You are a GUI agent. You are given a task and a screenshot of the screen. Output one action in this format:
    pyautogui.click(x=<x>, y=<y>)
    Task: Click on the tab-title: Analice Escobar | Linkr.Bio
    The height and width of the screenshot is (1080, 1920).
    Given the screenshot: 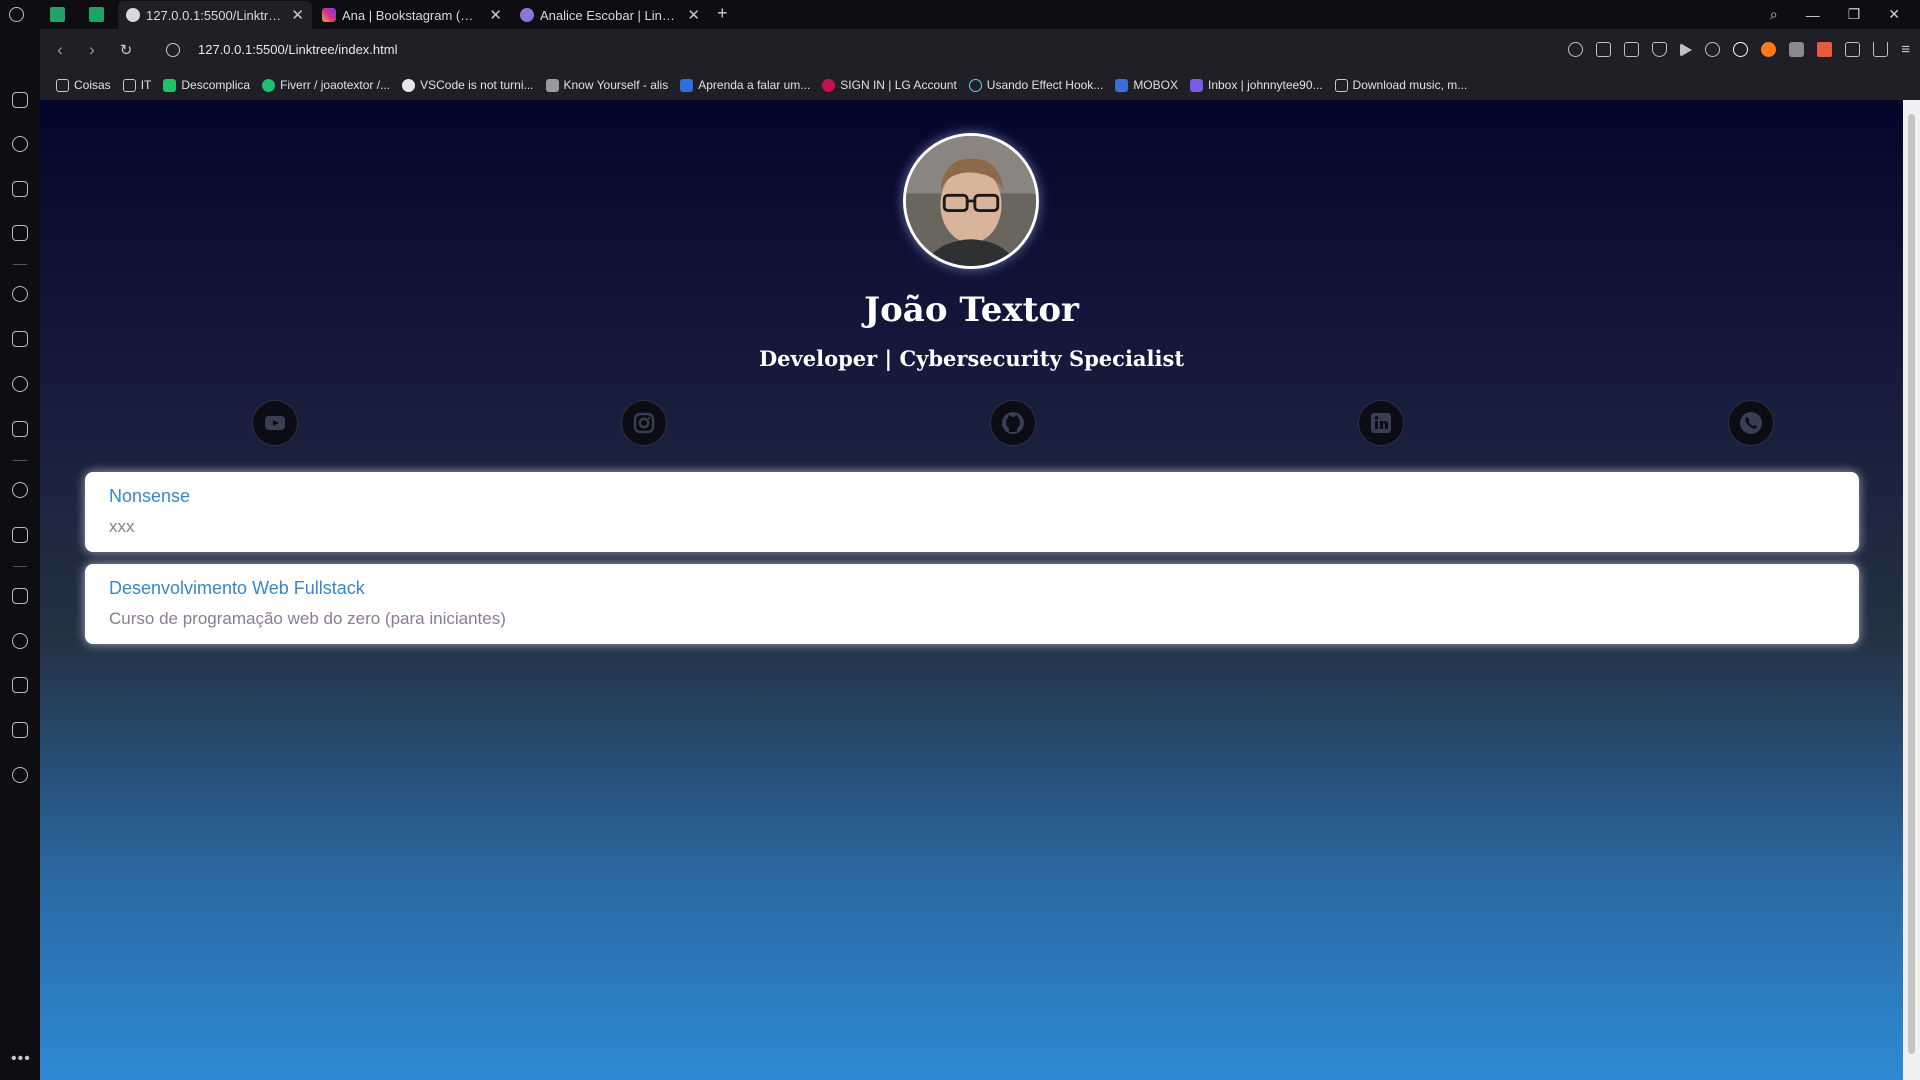 What is the action you would take?
    pyautogui.click(x=608, y=15)
    